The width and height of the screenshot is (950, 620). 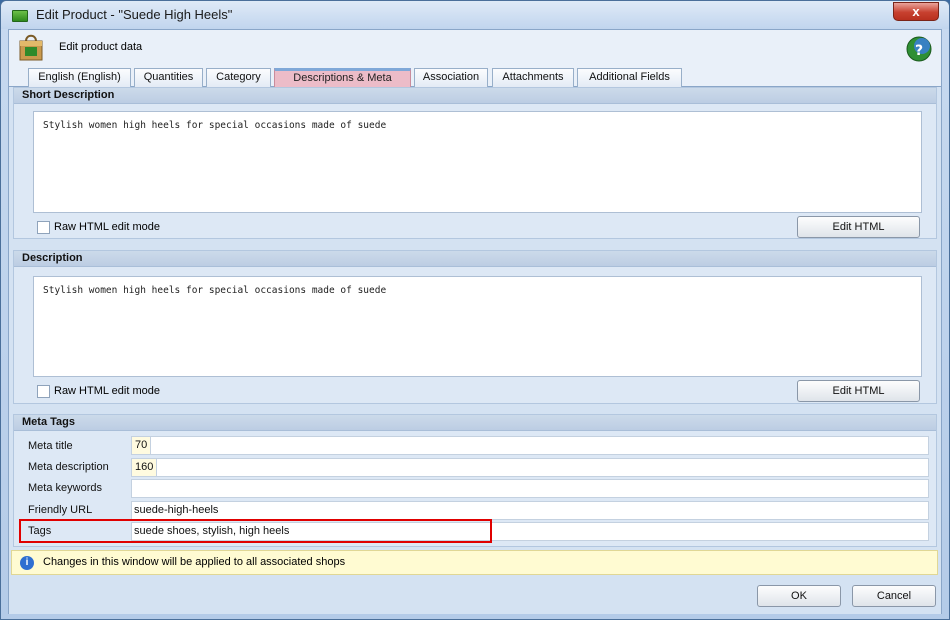 I want to click on dialog-footer: OK Cancel, so click(x=475, y=595).